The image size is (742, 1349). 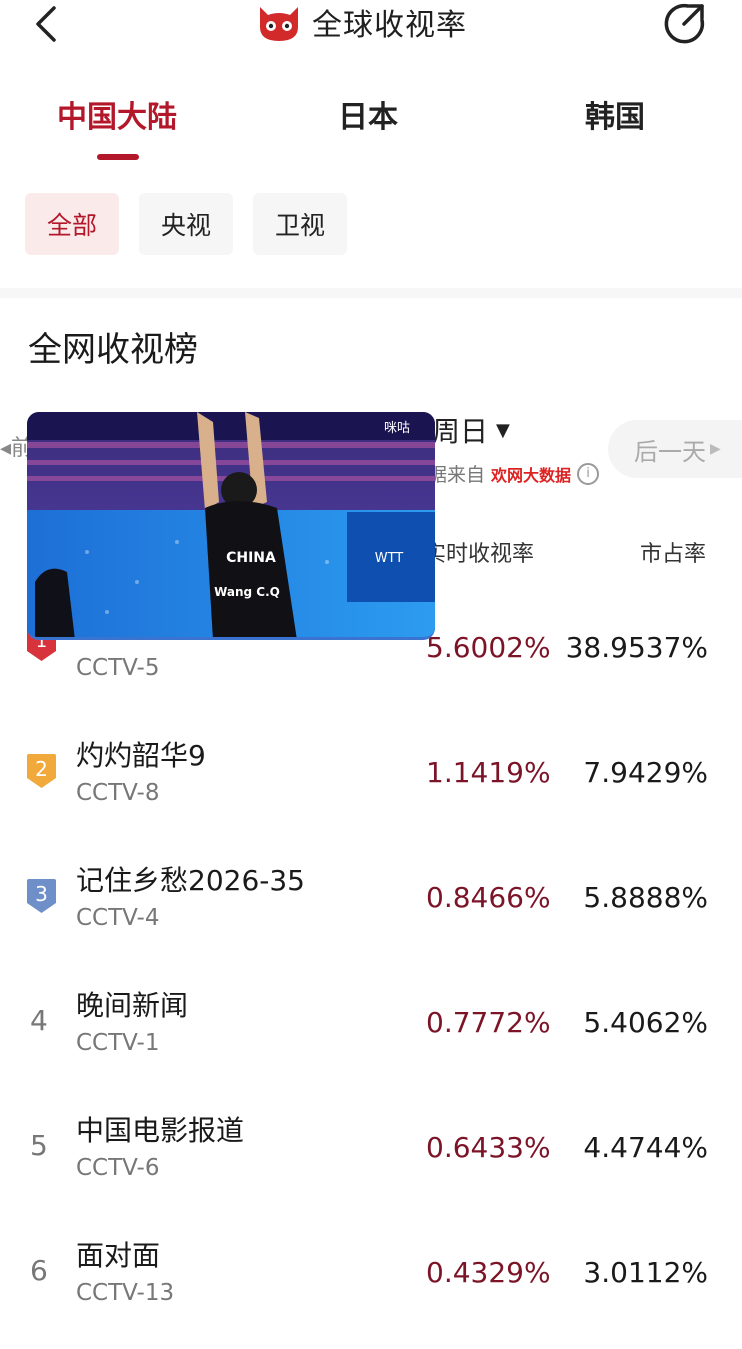 I want to click on video-channel-logo: 咪咕, so click(x=397, y=428).